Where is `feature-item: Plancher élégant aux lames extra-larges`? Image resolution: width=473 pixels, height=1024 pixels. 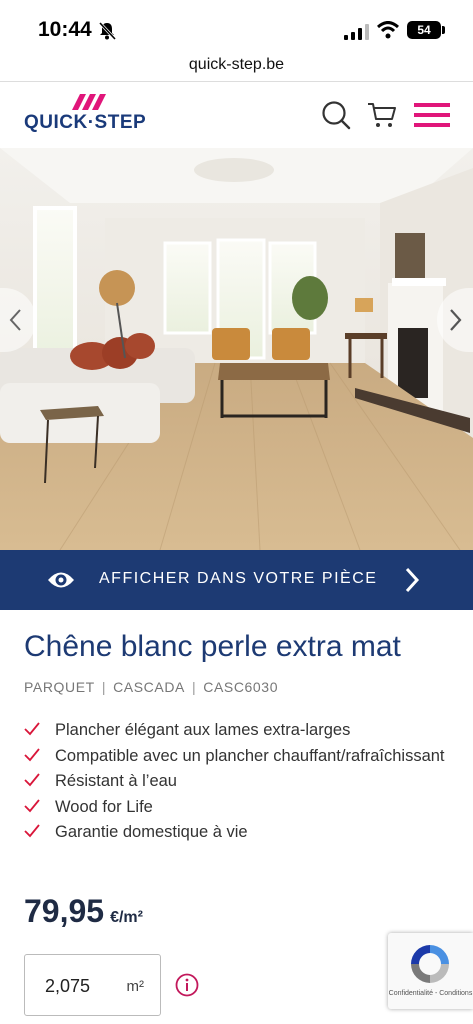 feature-item: Plancher élégant aux lames extra-larges is located at coordinates (239, 731).